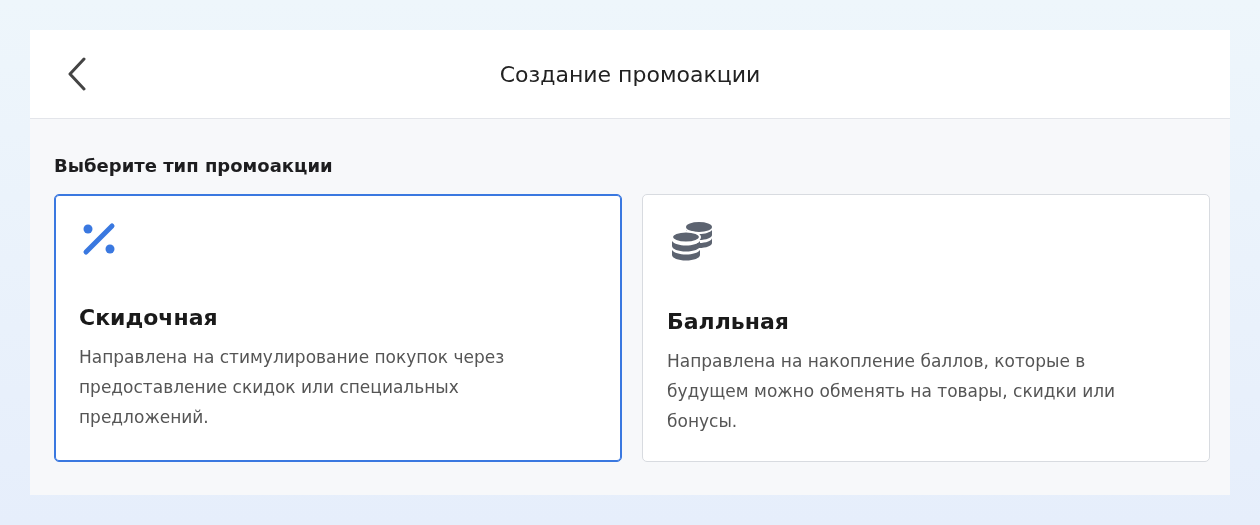 The width and height of the screenshot is (1260, 525). Describe the element at coordinates (292, 387) in the screenshot. I see `card-description: Направлена на стимулирование покупок через предоставление скидок или специальных предложений.` at that location.